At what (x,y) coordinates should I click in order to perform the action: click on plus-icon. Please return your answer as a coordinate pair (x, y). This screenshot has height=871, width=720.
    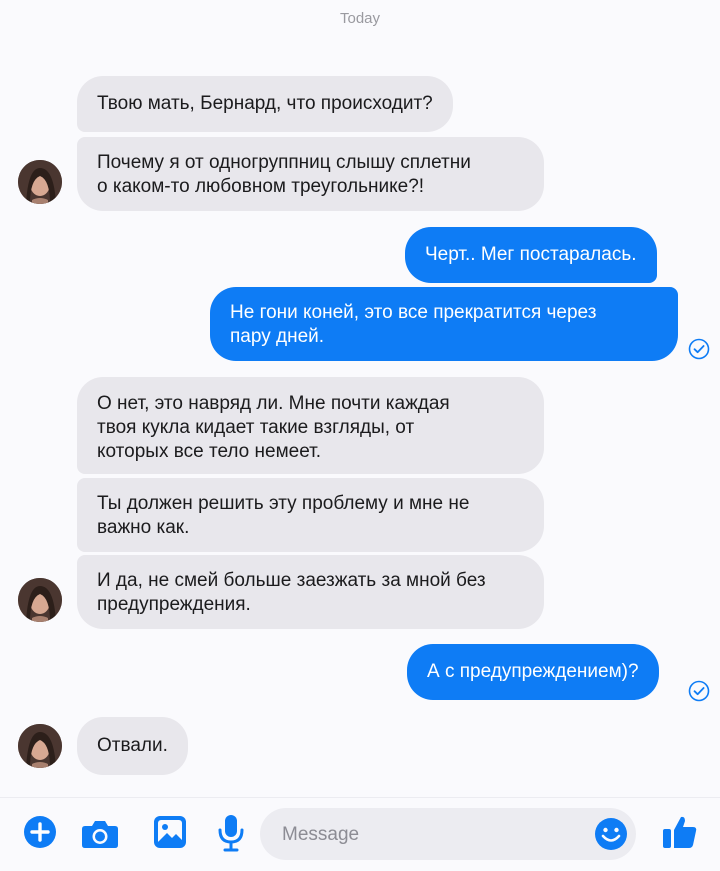
    Looking at the image, I should click on (40, 832).